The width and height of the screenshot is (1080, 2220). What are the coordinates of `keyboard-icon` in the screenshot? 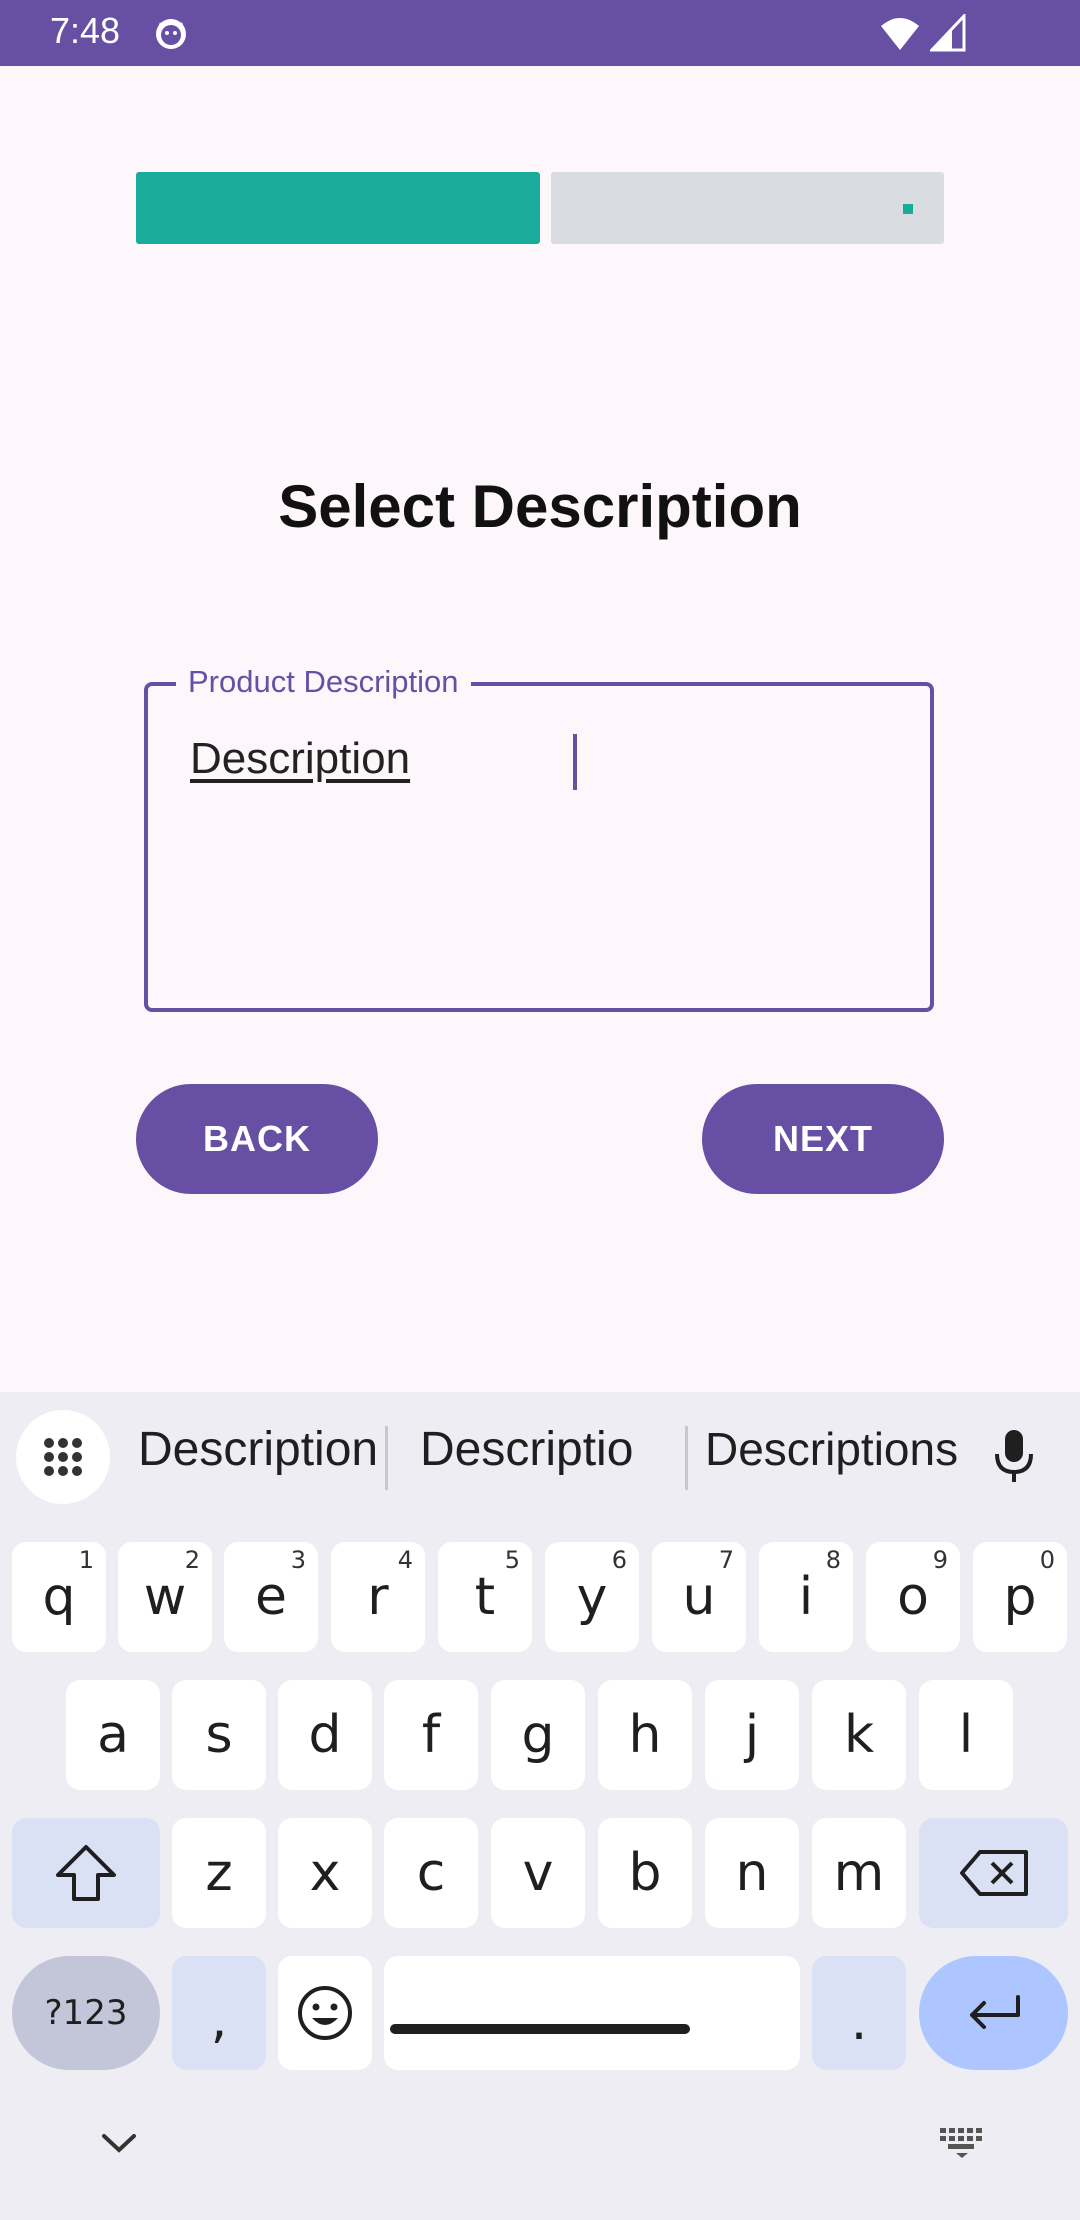 It's located at (962, 2143).